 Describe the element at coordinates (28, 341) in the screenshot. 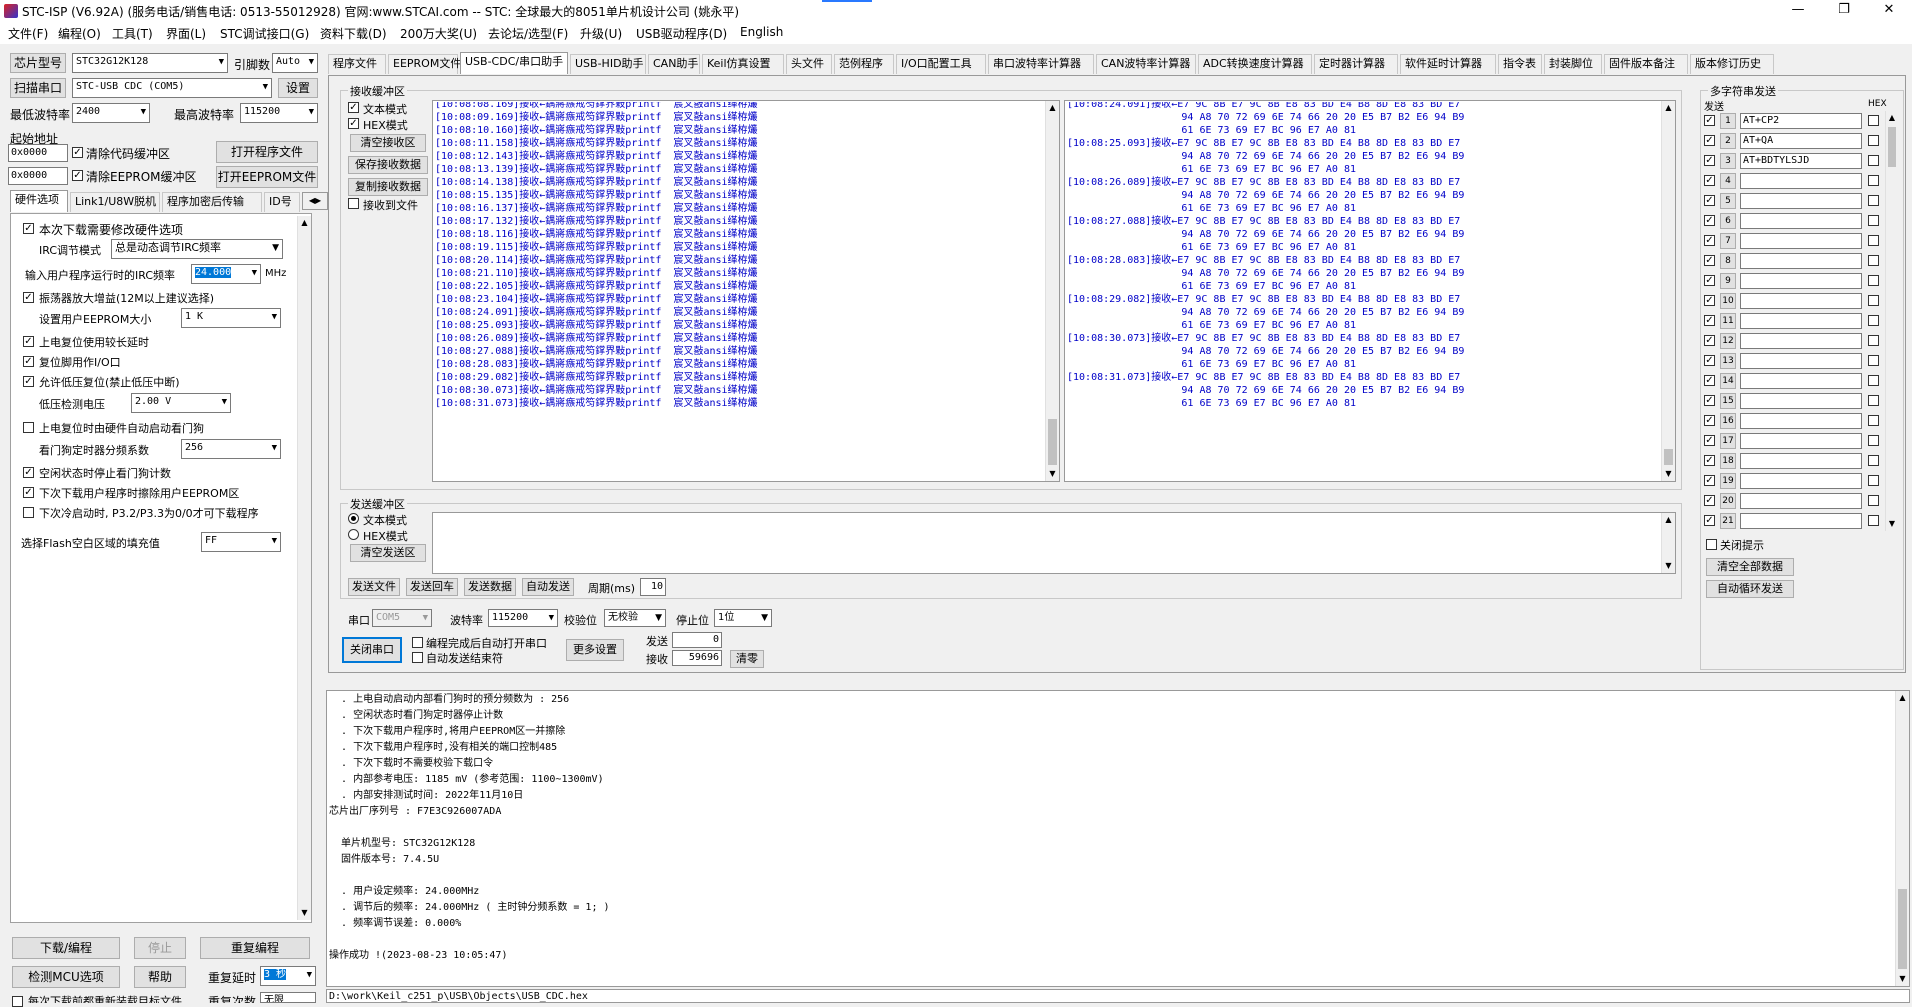

I see `long-reset-delay-checkbox: ✓` at that location.